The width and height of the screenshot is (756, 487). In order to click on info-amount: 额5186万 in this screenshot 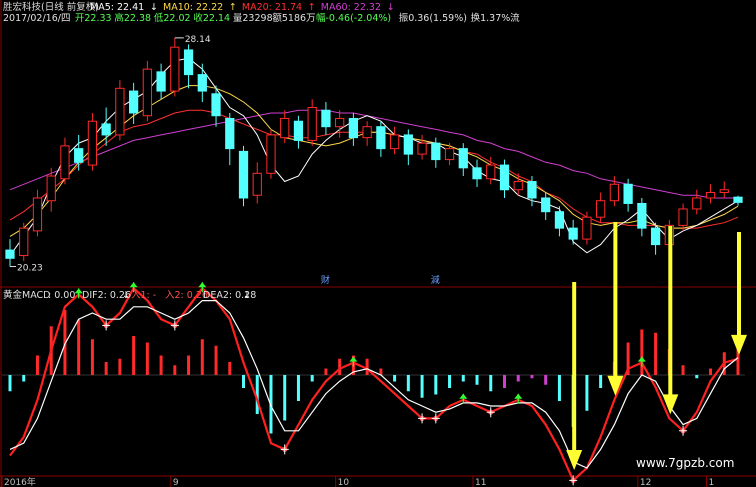, I will do `click(293, 18)`.